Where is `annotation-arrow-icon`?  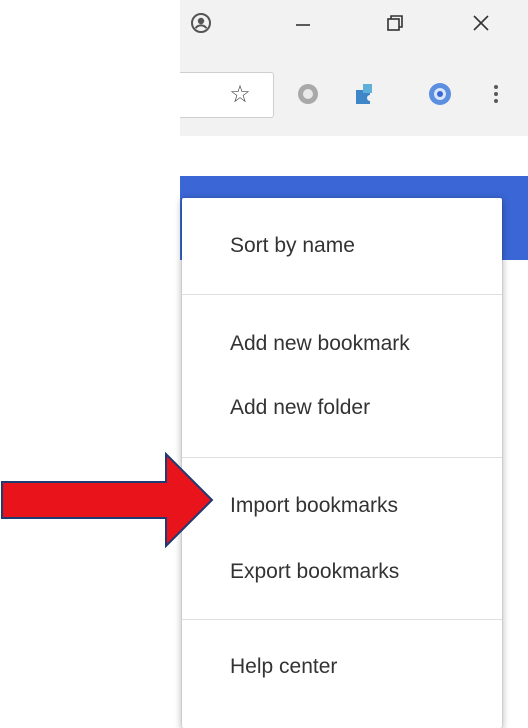 annotation-arrow-icon is located at coordinates (107, 500).